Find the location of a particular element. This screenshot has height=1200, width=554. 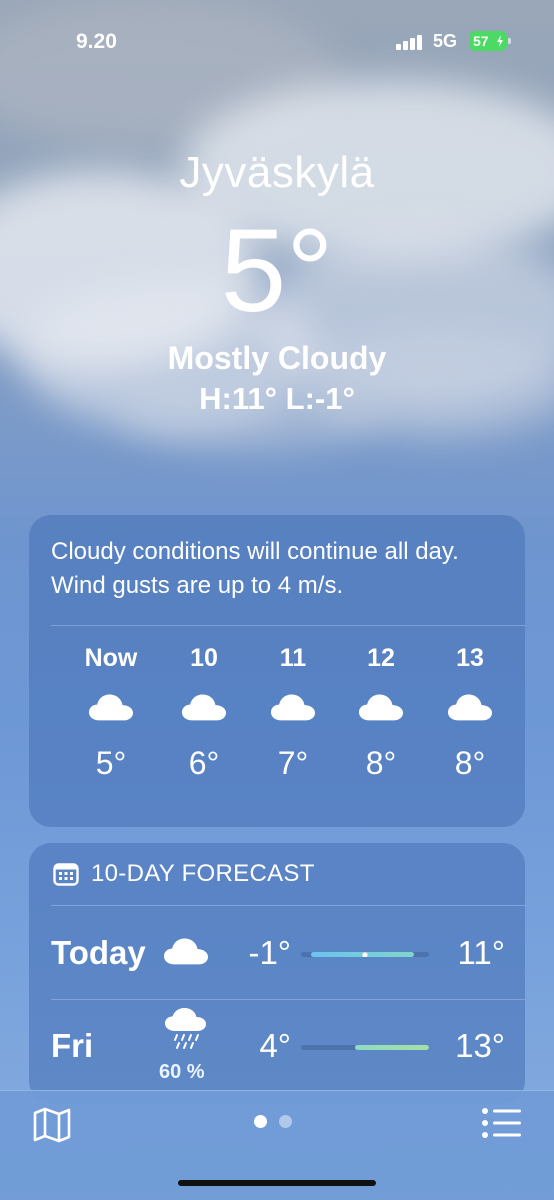

hourly-item: 11 7° is located at coordinates (293, 714).